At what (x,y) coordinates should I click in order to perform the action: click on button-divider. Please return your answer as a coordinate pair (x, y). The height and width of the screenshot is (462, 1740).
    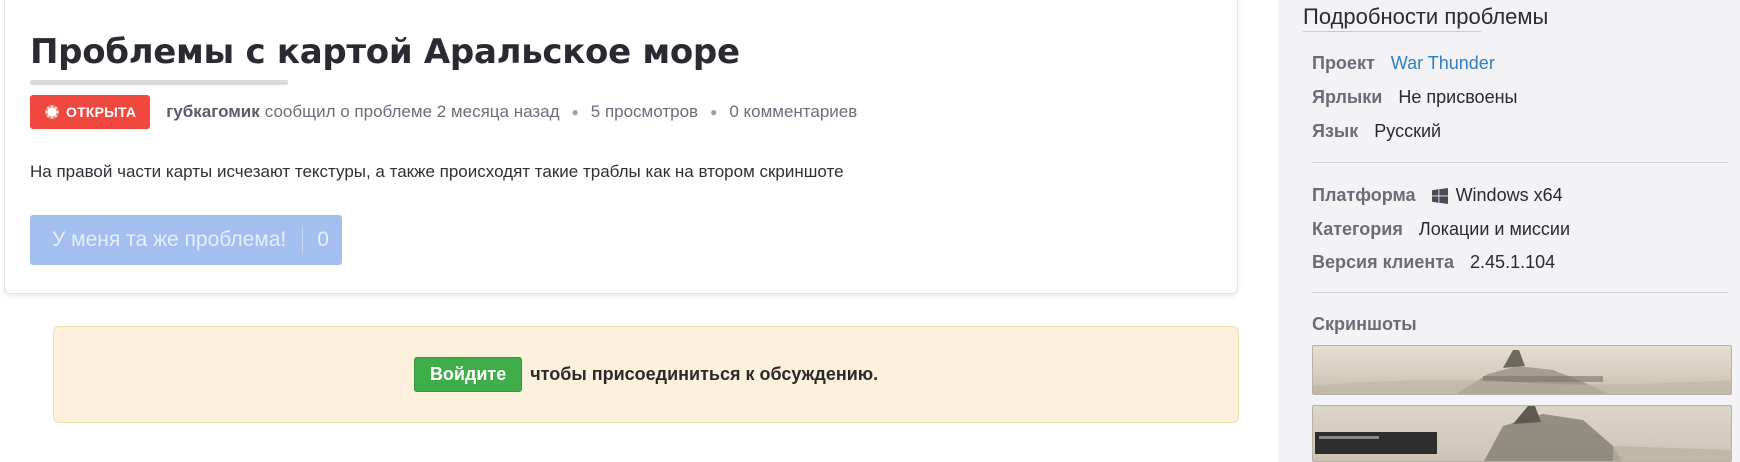
    Looking at the image, I should click on (303, 240).